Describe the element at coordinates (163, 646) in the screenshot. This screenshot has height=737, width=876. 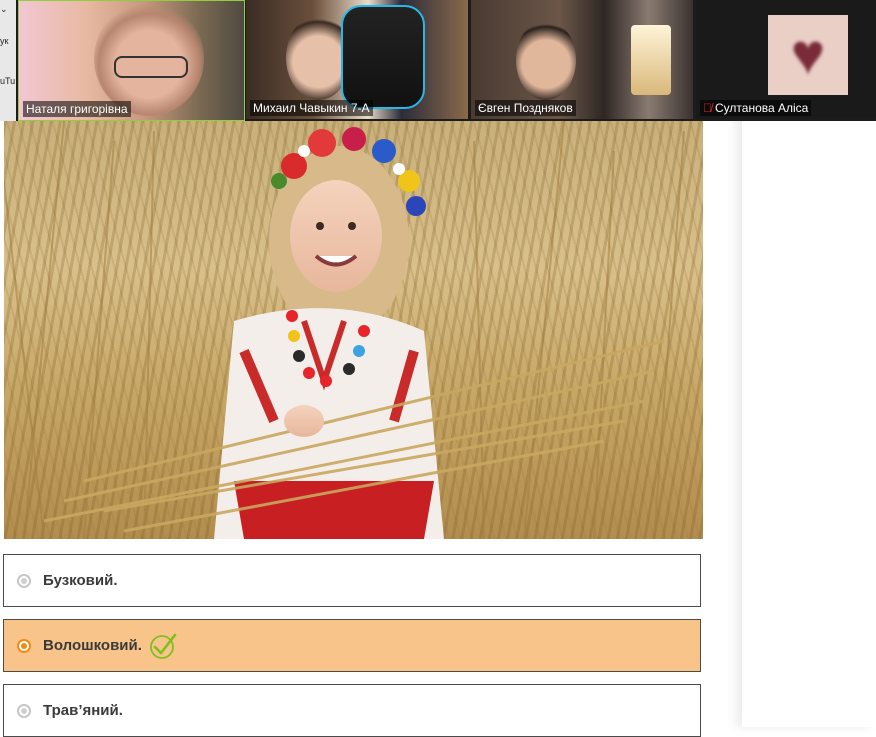
I see `checkmark-icon` at that location.